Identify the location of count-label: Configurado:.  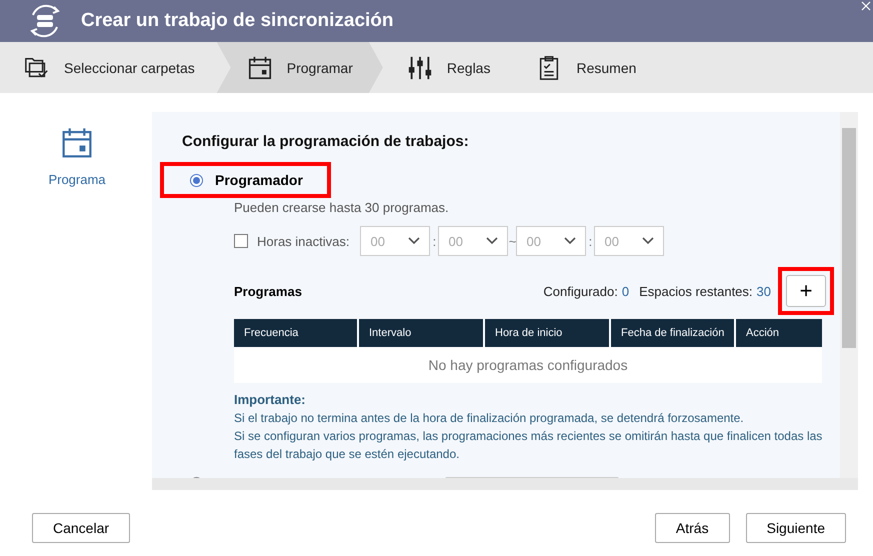
(580, 291).